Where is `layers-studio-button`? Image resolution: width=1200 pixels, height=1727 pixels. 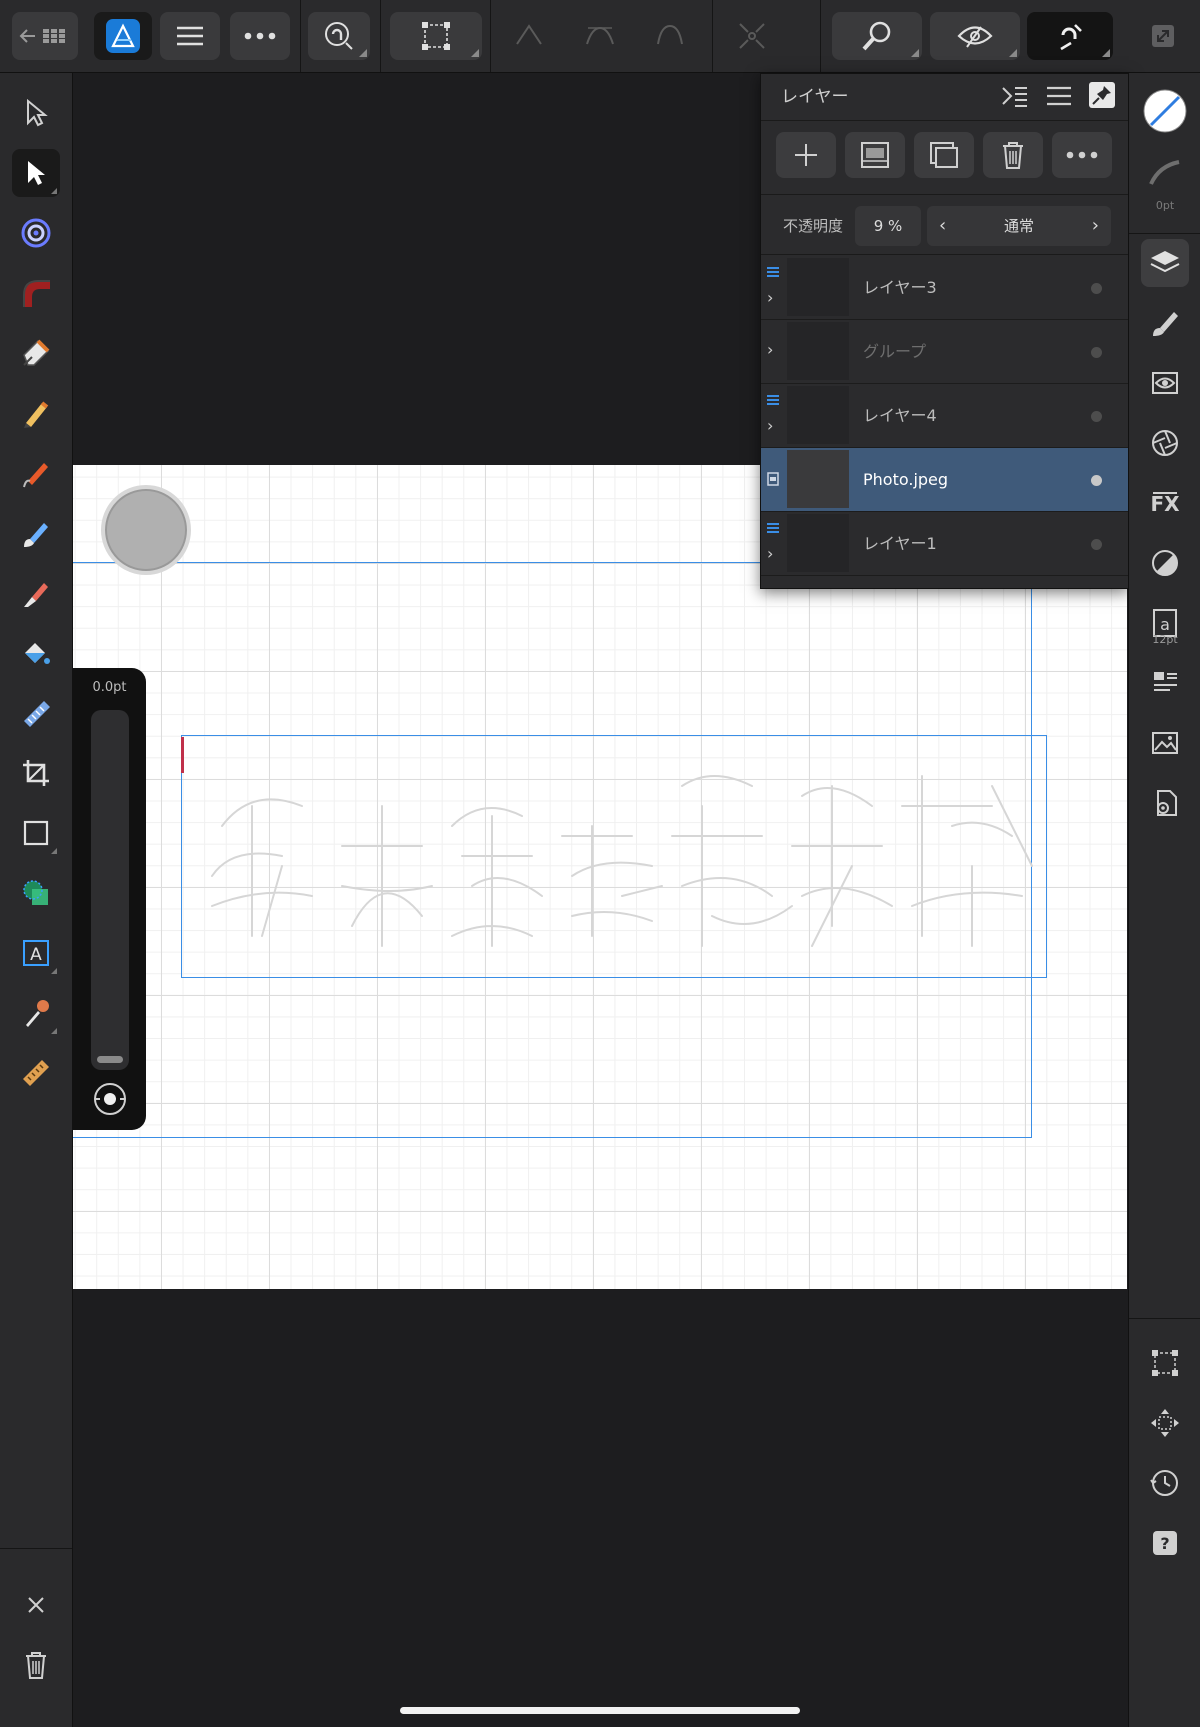 layers-studio-button is located at coordinates (1165, 263).